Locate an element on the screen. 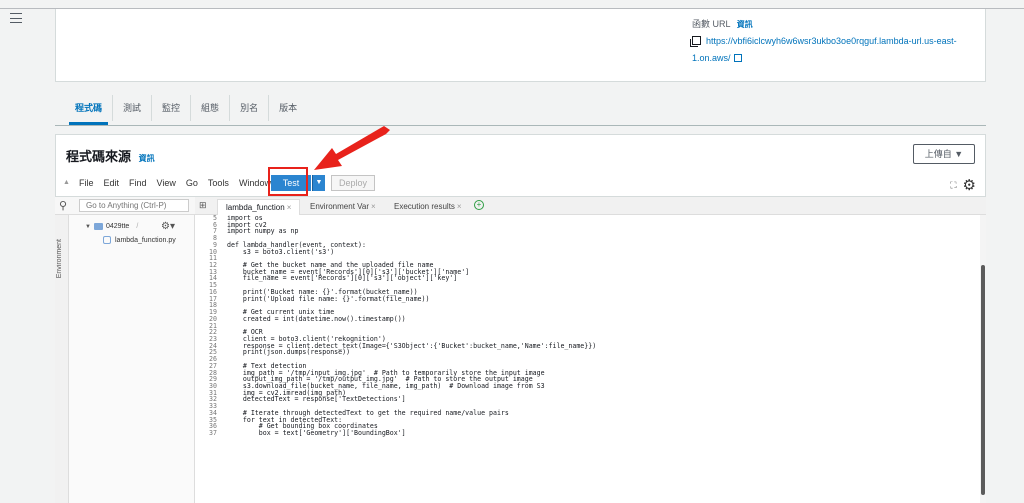 Image resolution: width=1024 pixels, height=503 pixels. tab-aliases: 別名 is located at coordinates (250, 108).